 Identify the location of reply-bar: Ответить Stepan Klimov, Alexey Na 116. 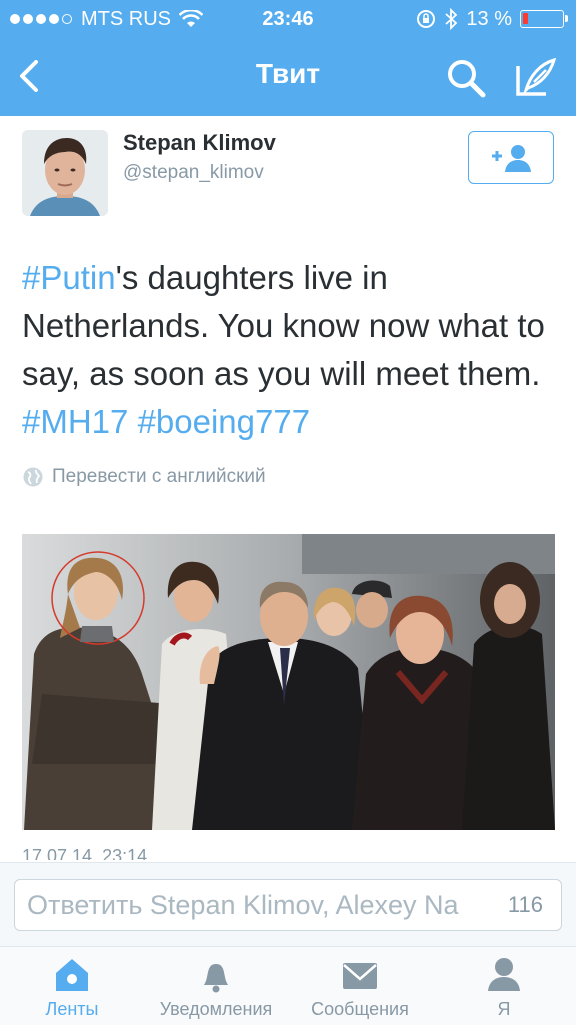
(288, 904).